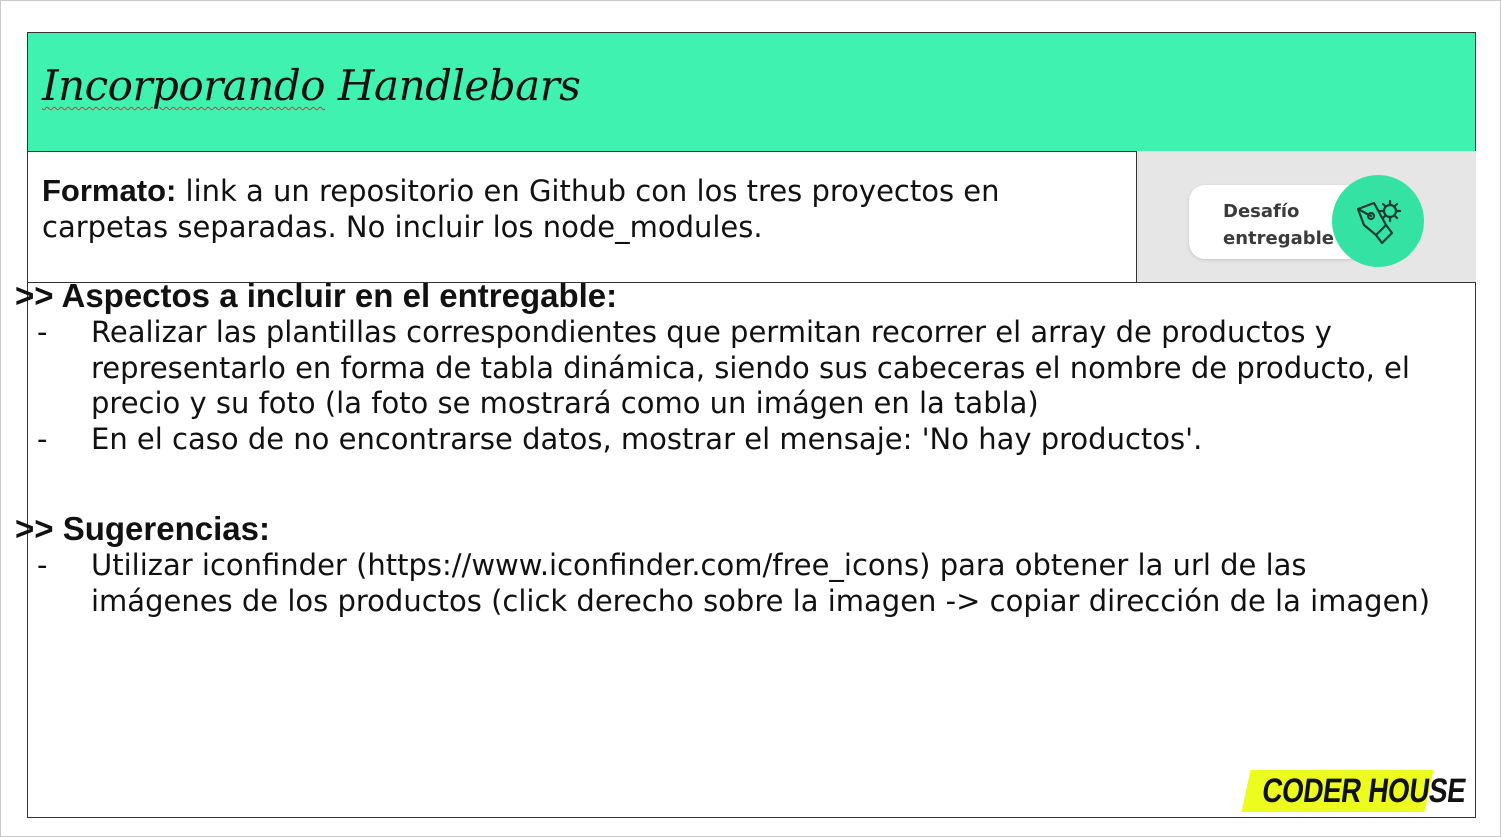 The height and width of the screenshot is (837, 1501). Describe the element at coordinates (184, 85) in the screenshot. I see `title-word-incorporando: Incorporando` at that location.